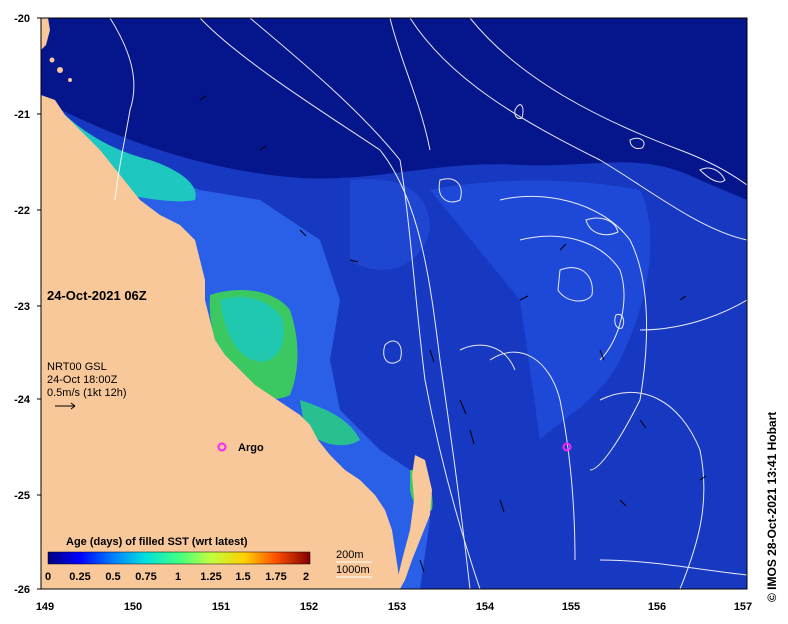  I want to click on contour-label-1000m: 1000m, so click(353, 570).